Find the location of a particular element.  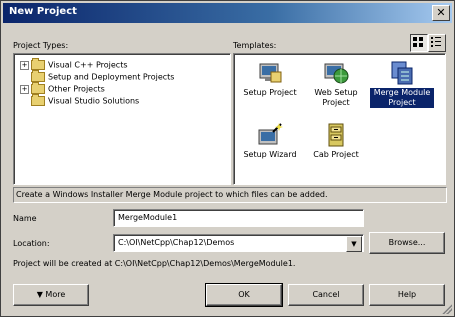

more-button: ▼ More is located at coordinates (51, 295).